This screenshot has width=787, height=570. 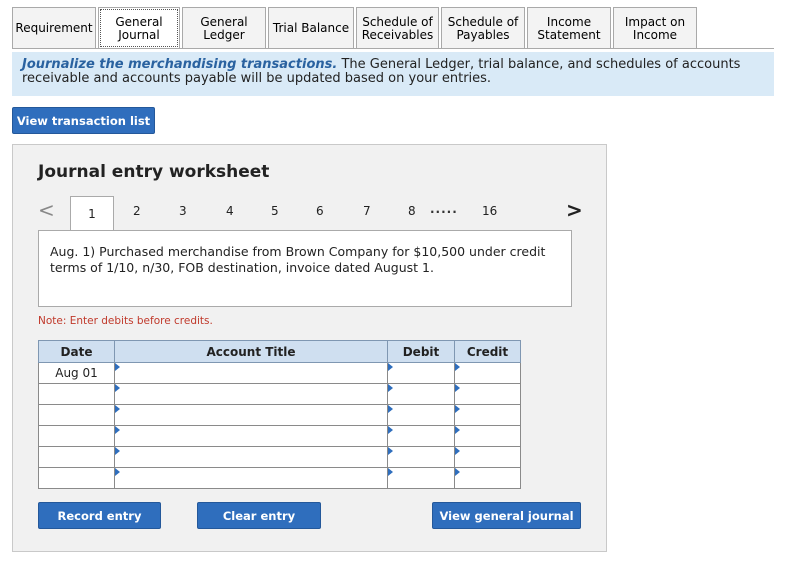 What do you see at coordinates (76, 351) in the screenshot?
I see `col-header-date: Date` at bounding box center [76, 351].